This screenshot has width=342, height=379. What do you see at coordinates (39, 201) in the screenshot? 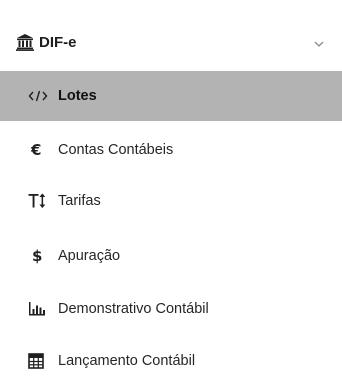
I see `text-height-icon` at bounding box center [39, 201].